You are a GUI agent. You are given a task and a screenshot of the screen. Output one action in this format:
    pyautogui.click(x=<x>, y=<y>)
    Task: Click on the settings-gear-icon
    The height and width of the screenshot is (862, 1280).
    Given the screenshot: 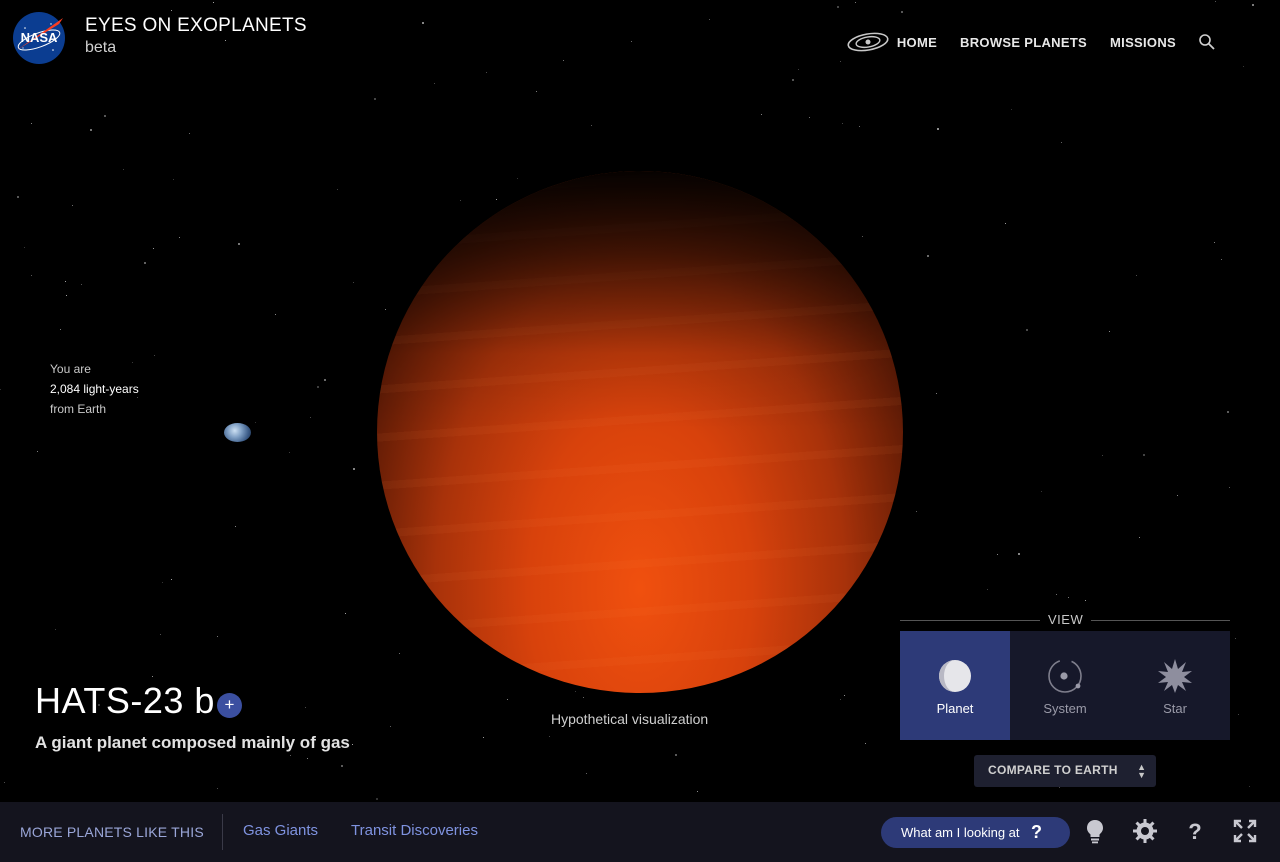 What is the action you would take?
    pyautogui.click(x=1145, y=831)
    